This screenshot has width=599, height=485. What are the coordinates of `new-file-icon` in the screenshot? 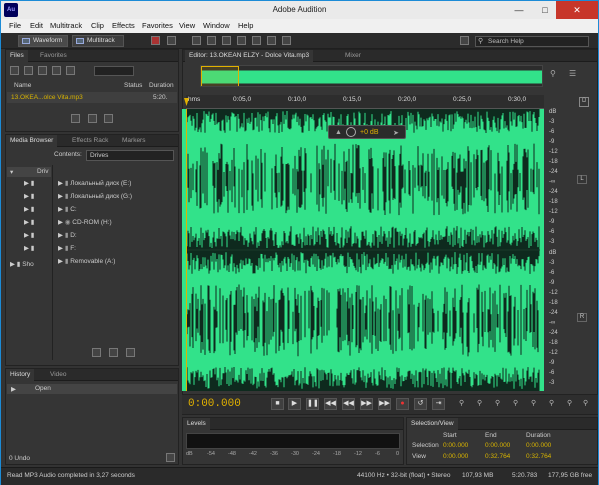 It's located at (42, 70).